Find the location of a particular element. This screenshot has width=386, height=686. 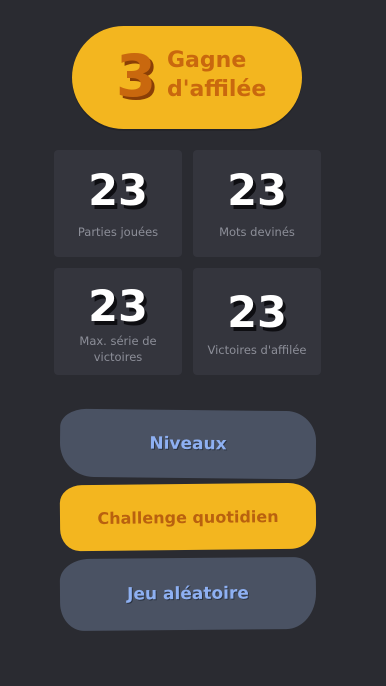

levels-button-label: Niveaux is located at coordinates (188, 444).